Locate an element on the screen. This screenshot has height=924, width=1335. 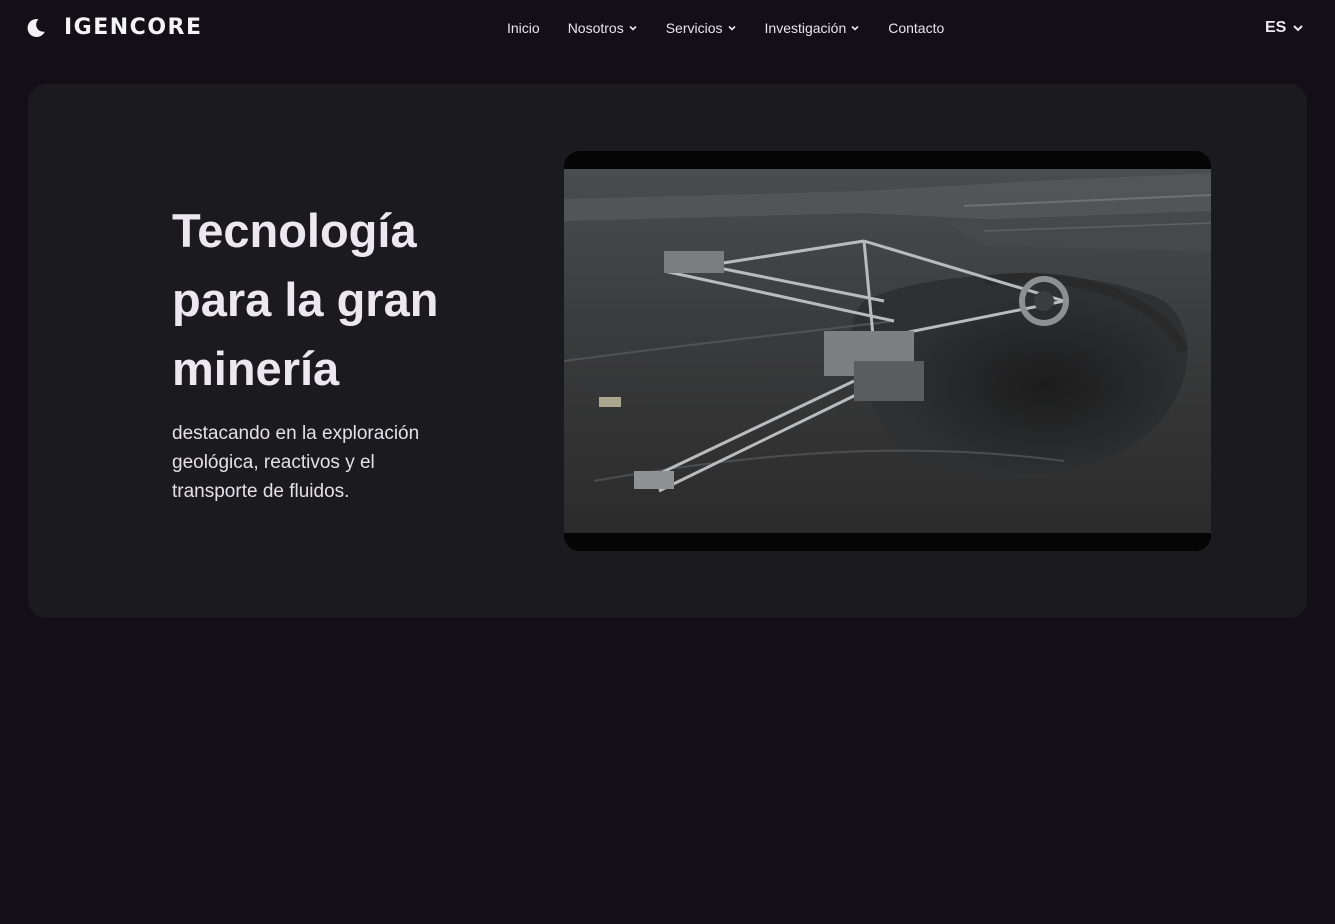
hero-title: Tecnología para la gran minería is located at coordinates (305, 299).